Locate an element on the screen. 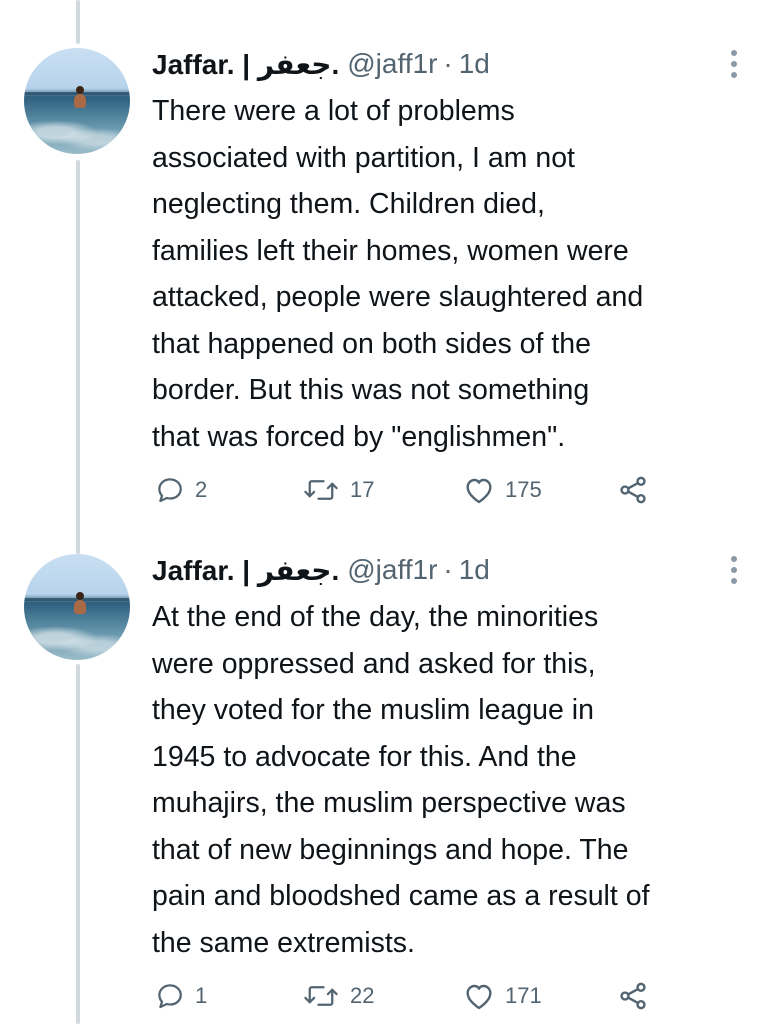 This screenshot has height=1024, width=774. reply-count: 1 is located at coordinates (201, 995).